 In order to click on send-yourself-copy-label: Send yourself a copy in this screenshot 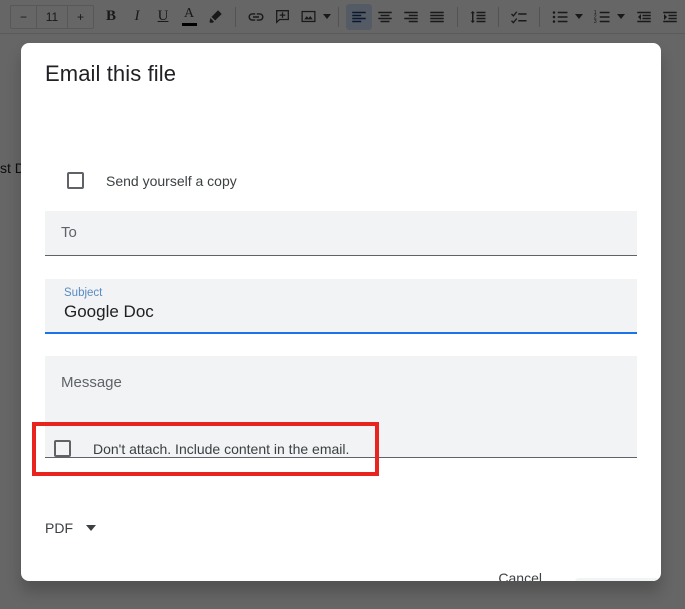, I will do `click(171, 180)`.